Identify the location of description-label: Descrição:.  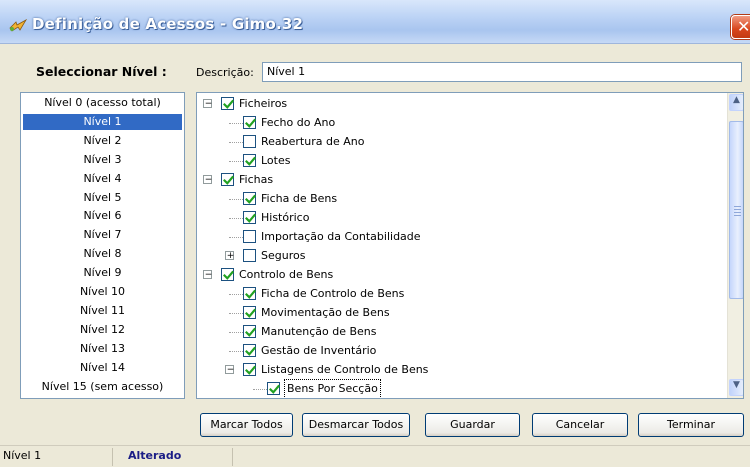
(225, 72).